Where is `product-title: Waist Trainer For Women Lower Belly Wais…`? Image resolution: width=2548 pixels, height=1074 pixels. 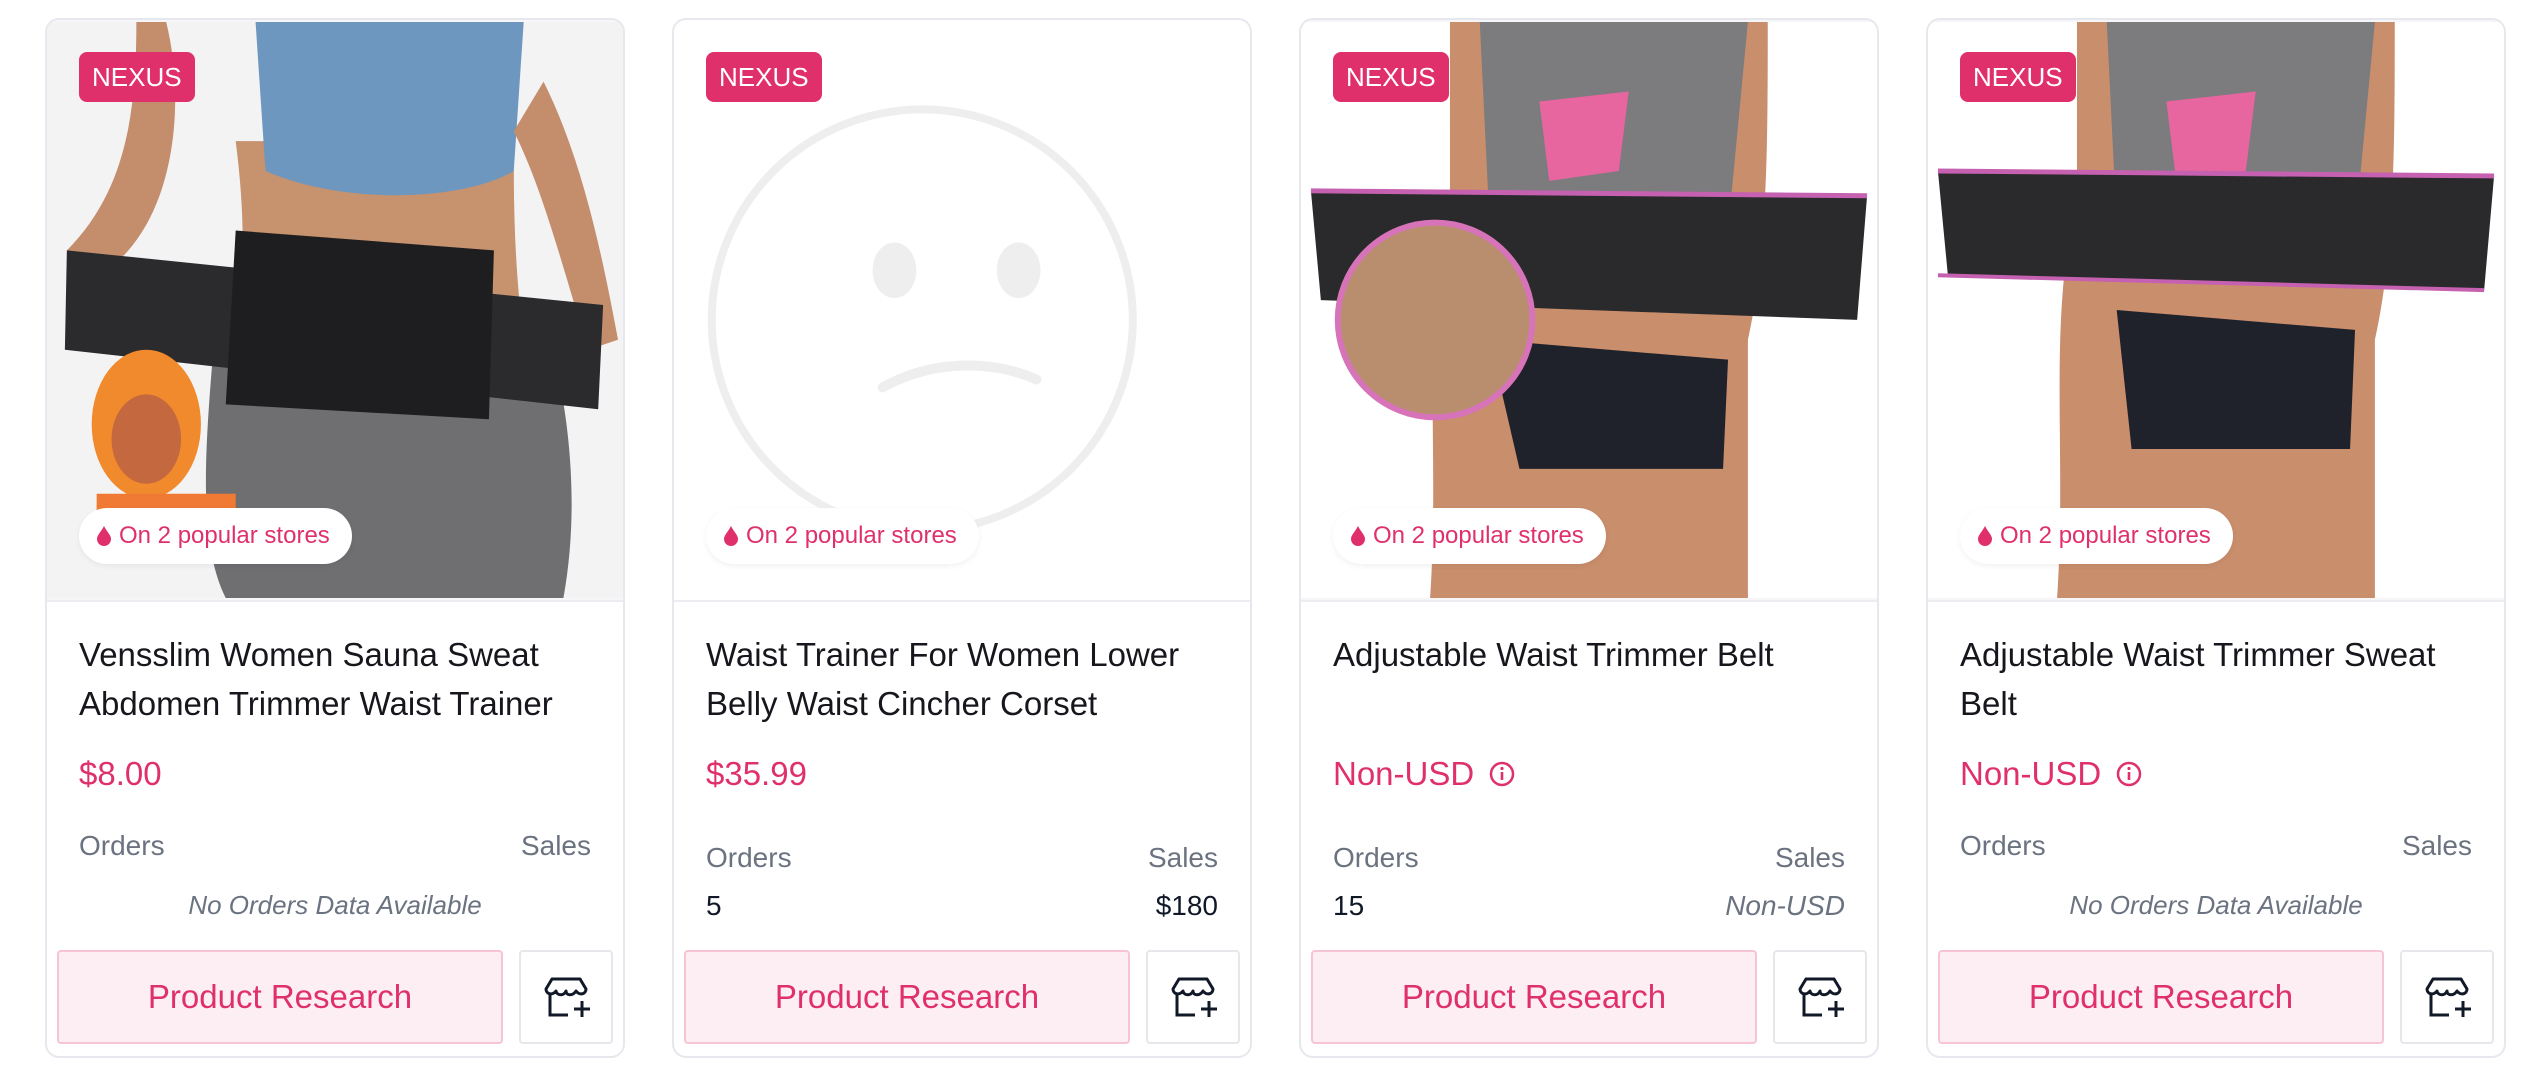
product-title: Waist Trainer For Women Lower Belly Wais… is located at coordinates (966, 679).